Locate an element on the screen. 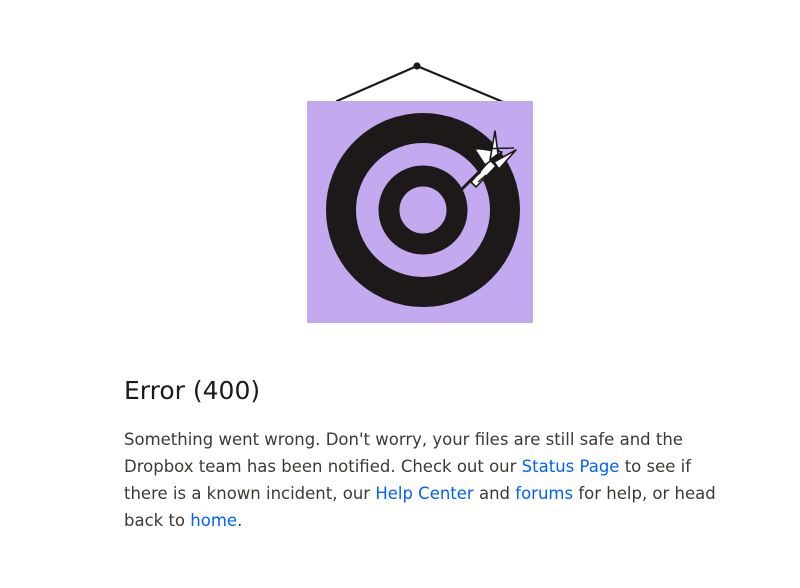 This screenshot has width=800, height=588. error-title: Error (400) is located at coordinates (192, 390).